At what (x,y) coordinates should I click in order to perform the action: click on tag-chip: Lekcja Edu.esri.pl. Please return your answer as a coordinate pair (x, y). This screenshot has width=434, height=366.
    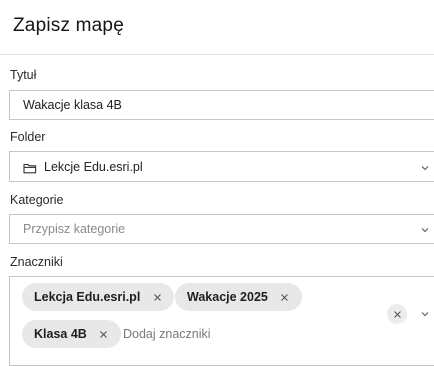
    Looking at the image, I should click on (98, 297).